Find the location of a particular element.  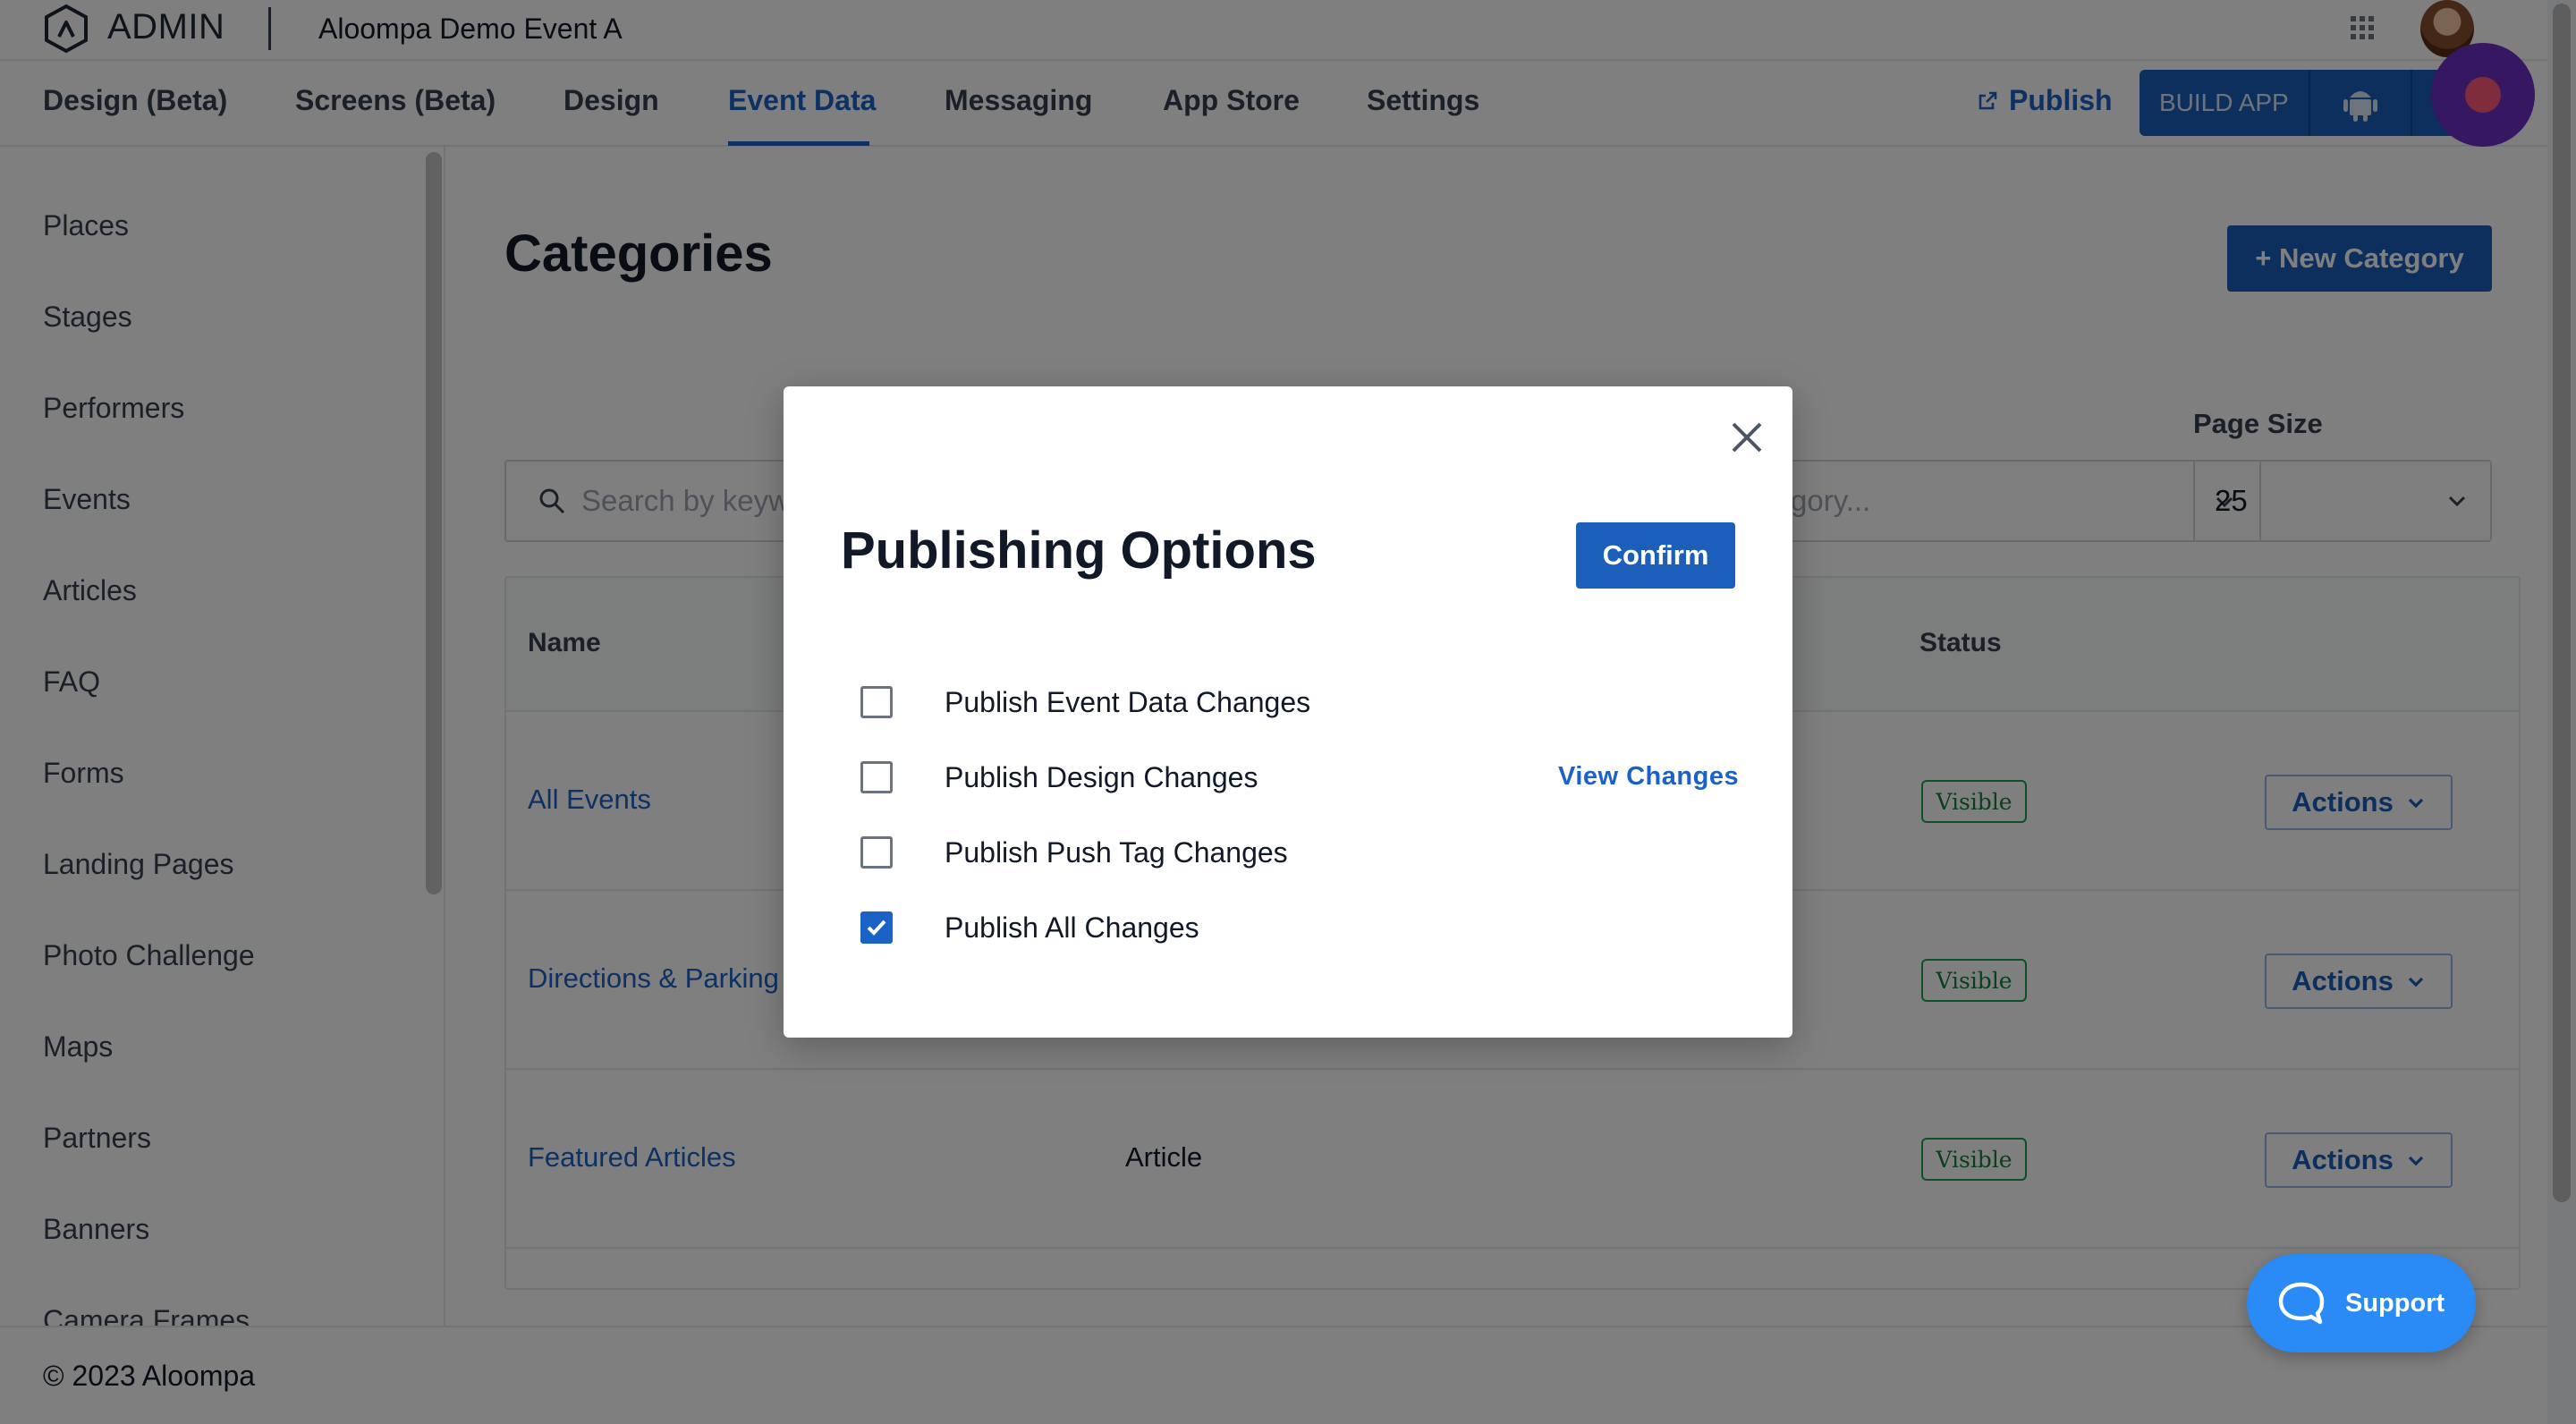

publish-all-checkbox is located at coordinates (876, 927).